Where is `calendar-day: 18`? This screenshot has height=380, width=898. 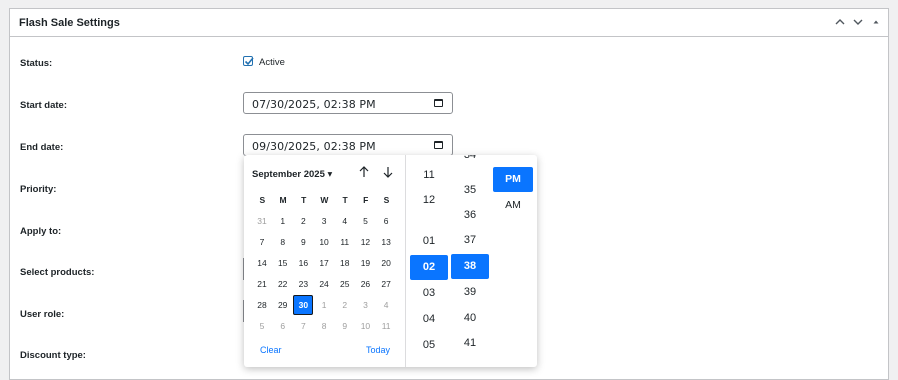
calendar-day: 18 is located at coordinates (345, 263).